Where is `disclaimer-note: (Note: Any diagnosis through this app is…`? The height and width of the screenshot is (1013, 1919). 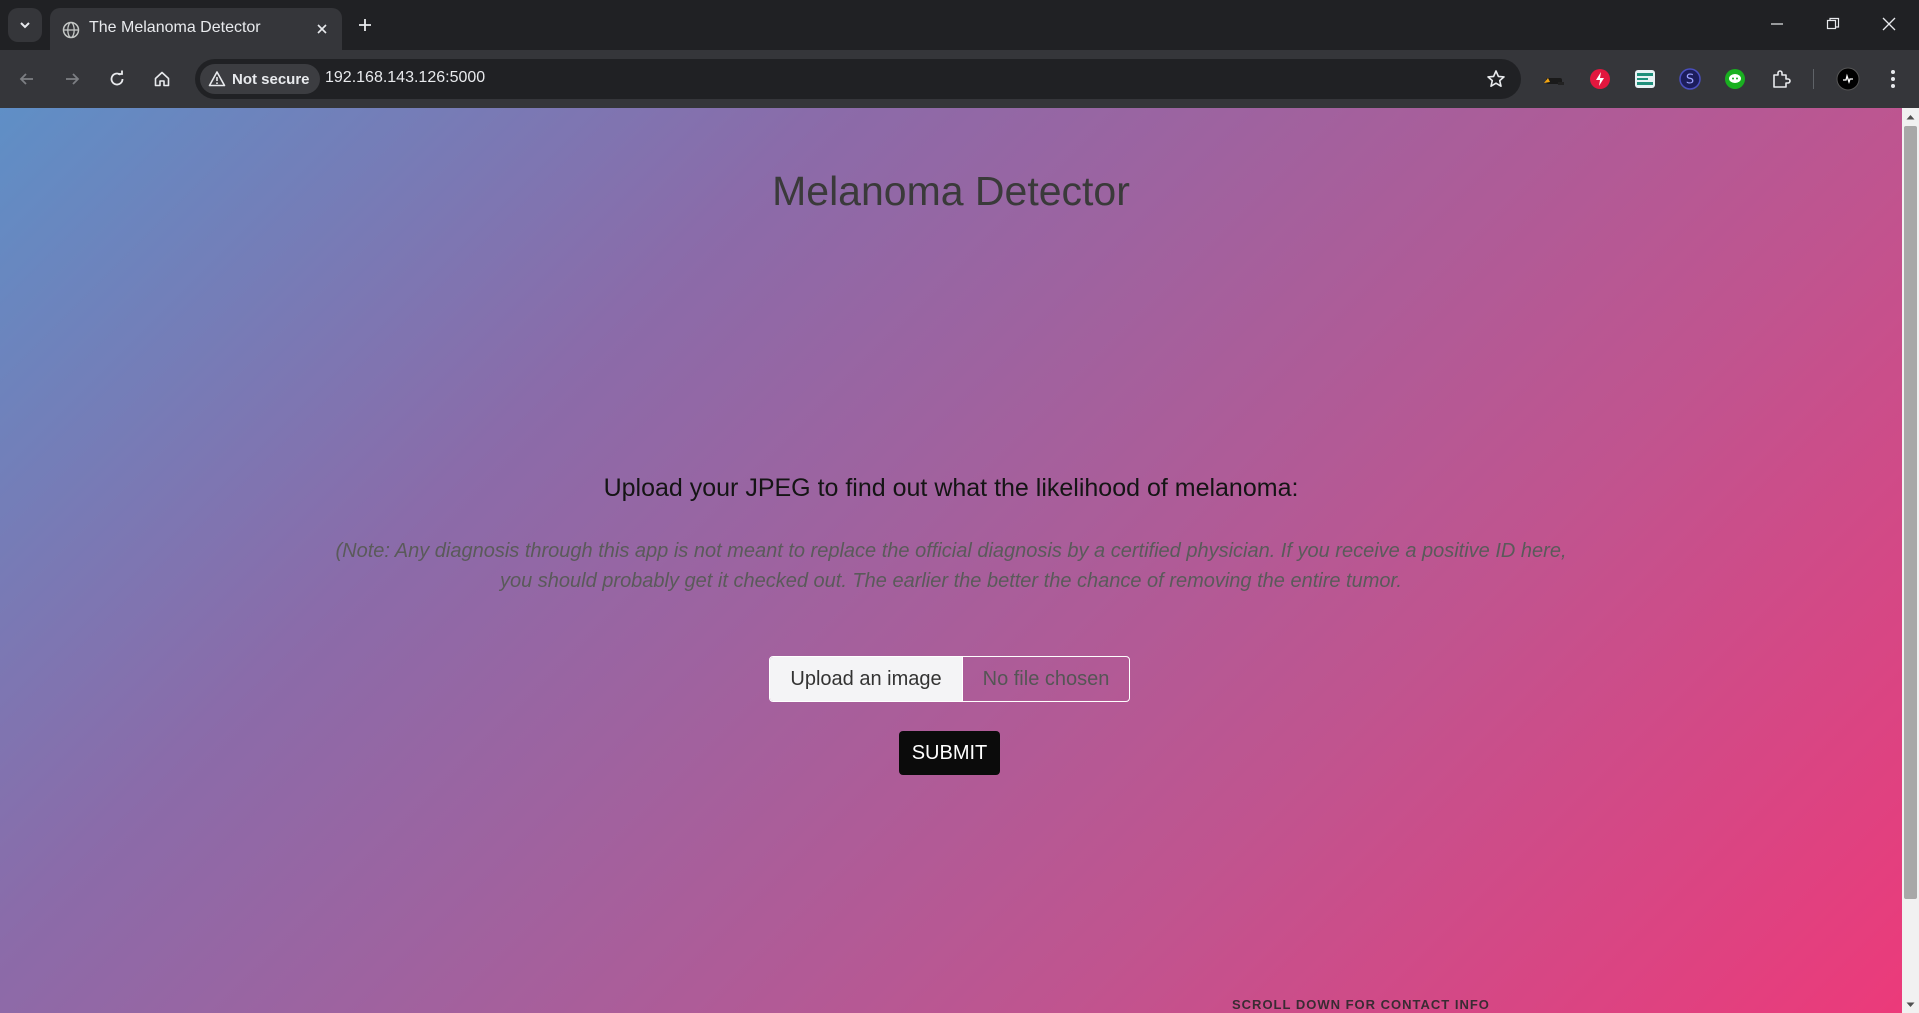
disclaimer-note: (Note: Any diagnosis through this app is… is located at coordinates (951, 566).